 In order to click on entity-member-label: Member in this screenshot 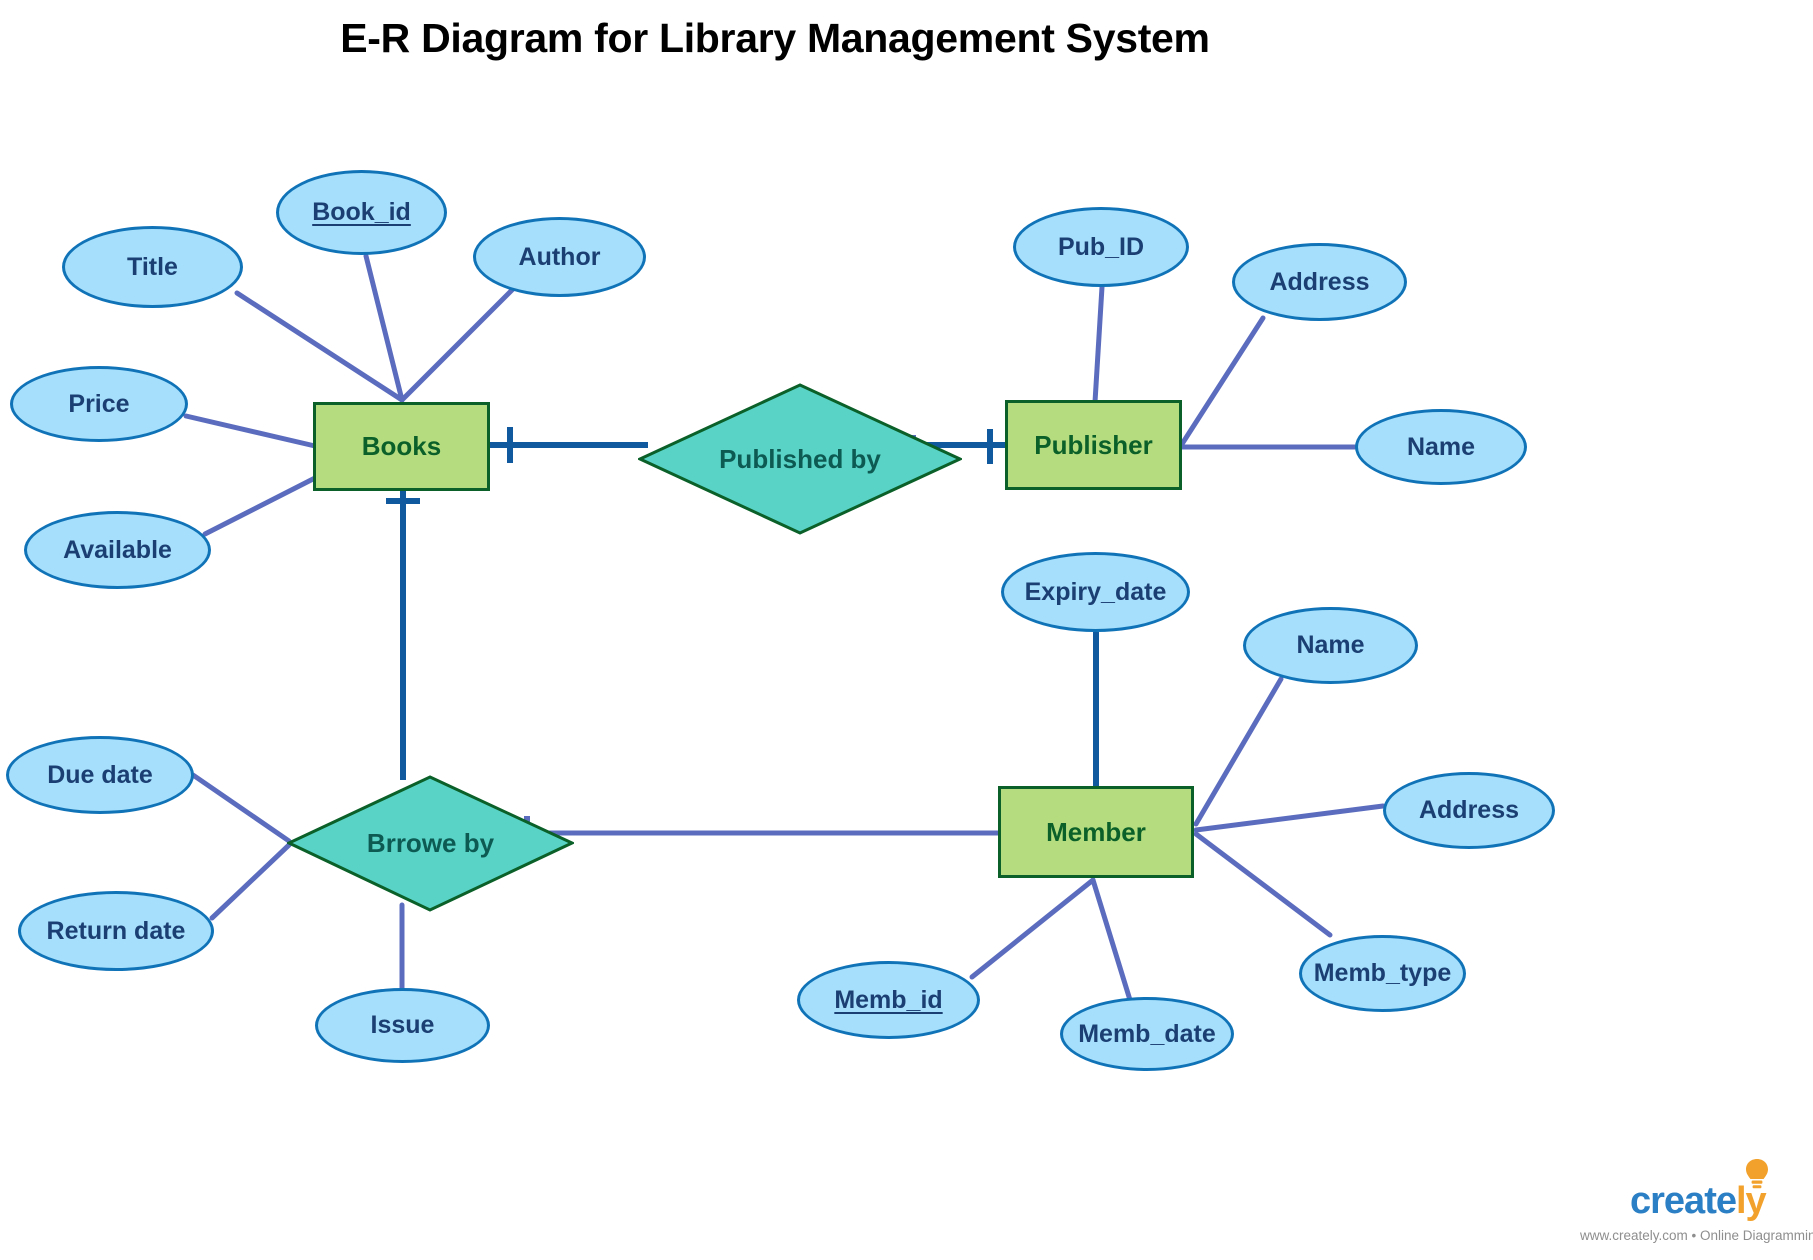, I will do `click(1096, 831)`.